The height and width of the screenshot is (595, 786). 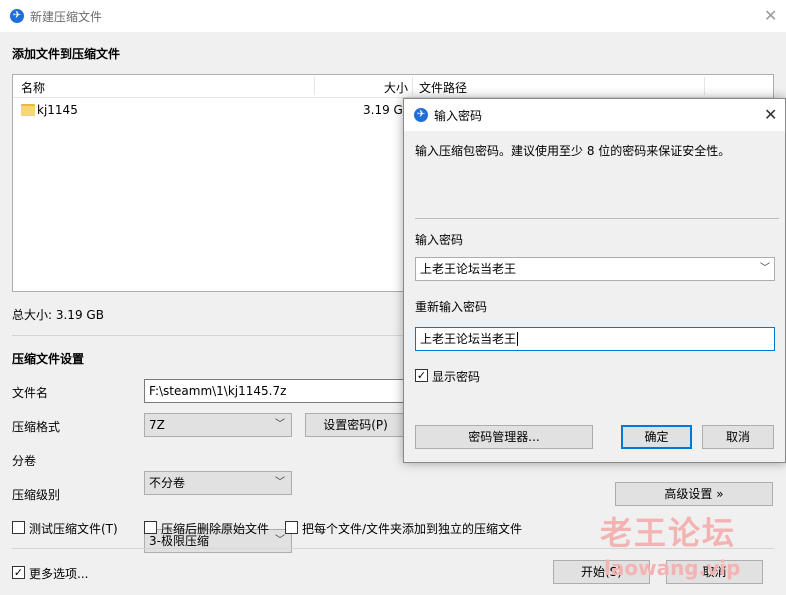 I want to click on level-label: 压缩级别, so click(x=36, y=495).